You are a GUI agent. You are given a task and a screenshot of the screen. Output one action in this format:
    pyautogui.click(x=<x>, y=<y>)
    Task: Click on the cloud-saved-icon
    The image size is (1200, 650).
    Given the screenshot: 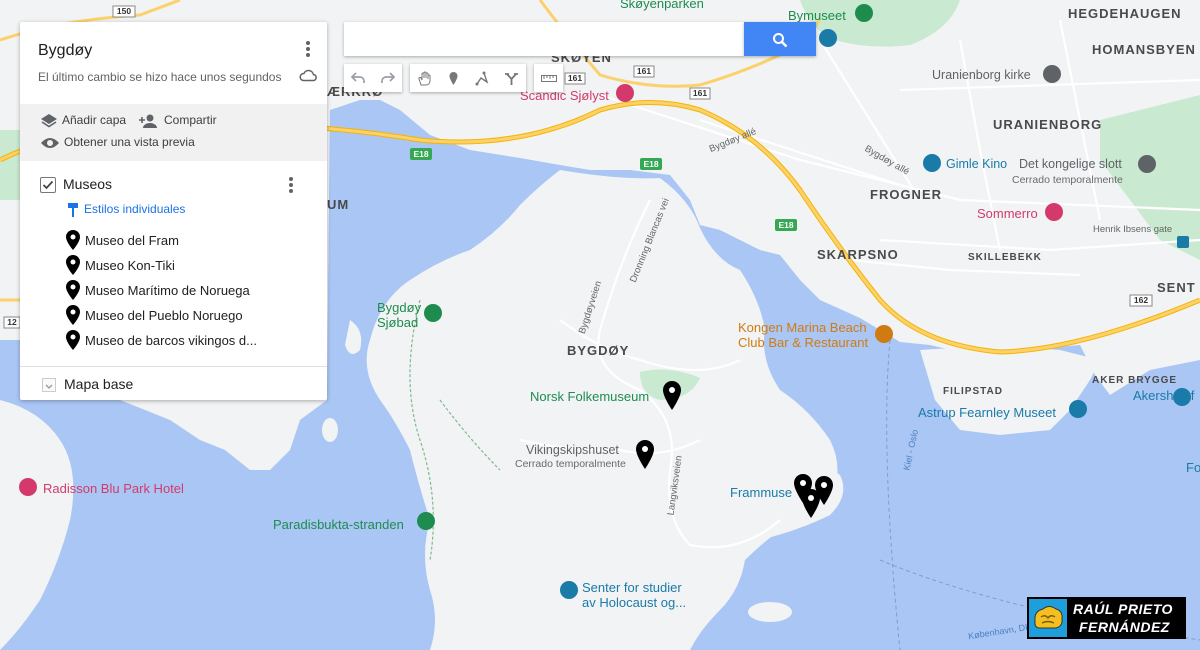 What is the action you would take?
    pyautogui.click(x=308, y=77)
    